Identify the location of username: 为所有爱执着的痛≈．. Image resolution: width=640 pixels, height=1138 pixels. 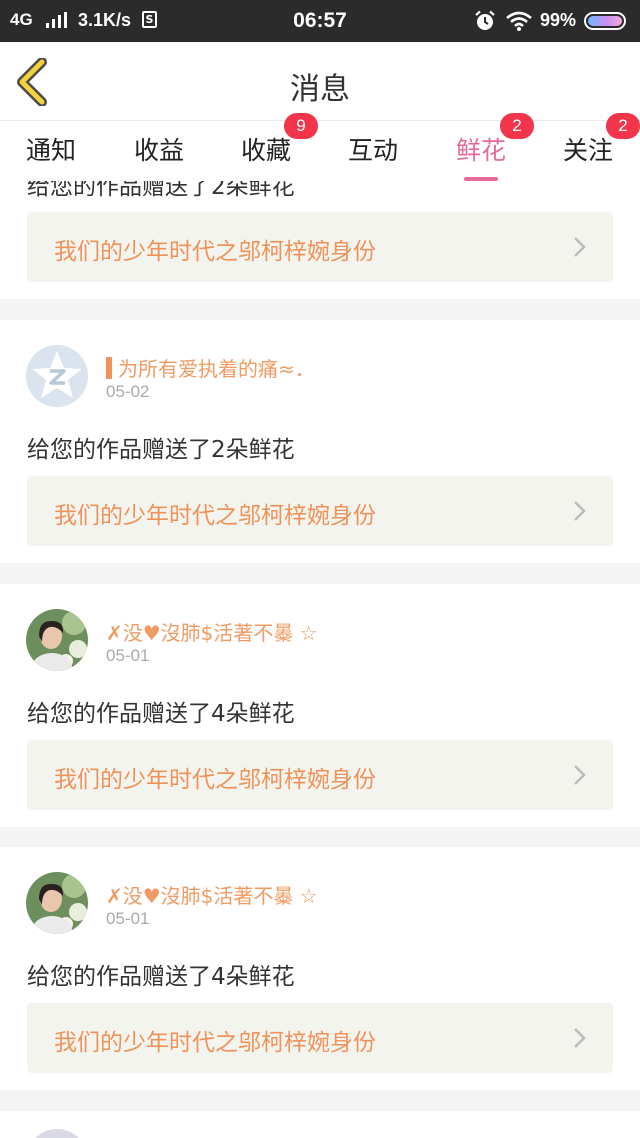
(210, 367).